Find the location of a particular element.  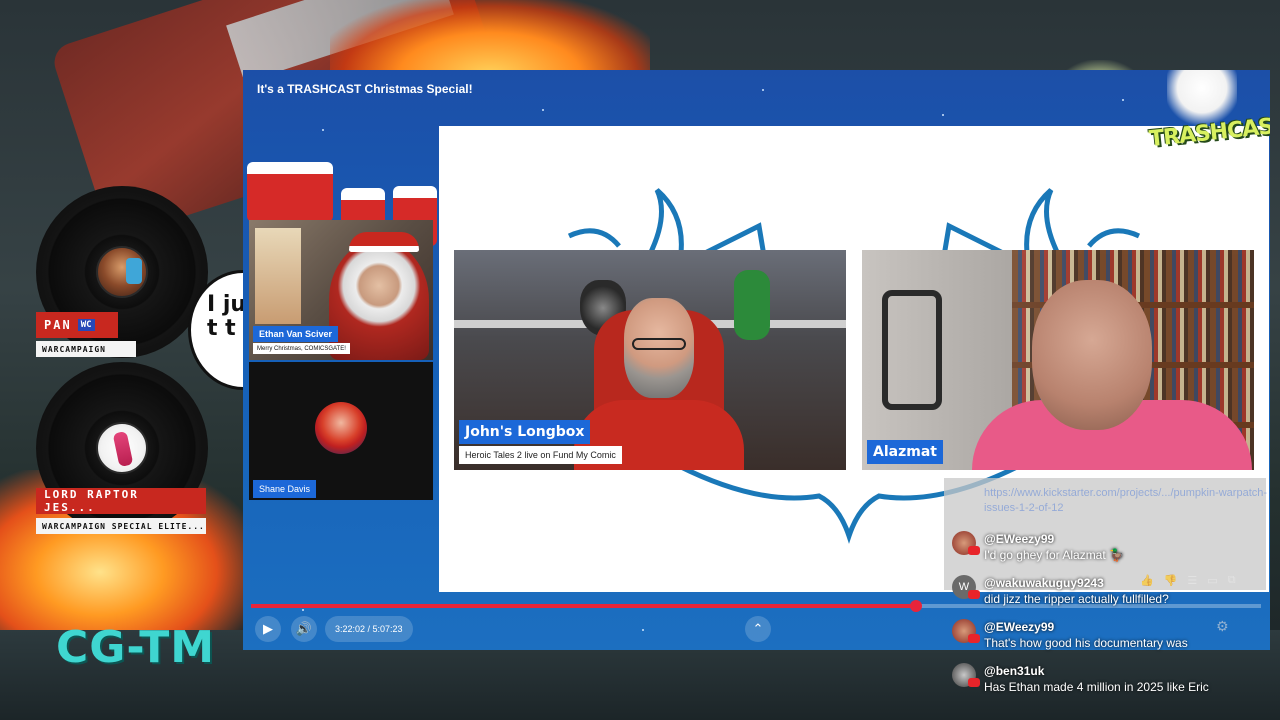

chat-message-tools: 👍 👎 ☰ ▭ ⧉ is located at coordinates (1188, 580).